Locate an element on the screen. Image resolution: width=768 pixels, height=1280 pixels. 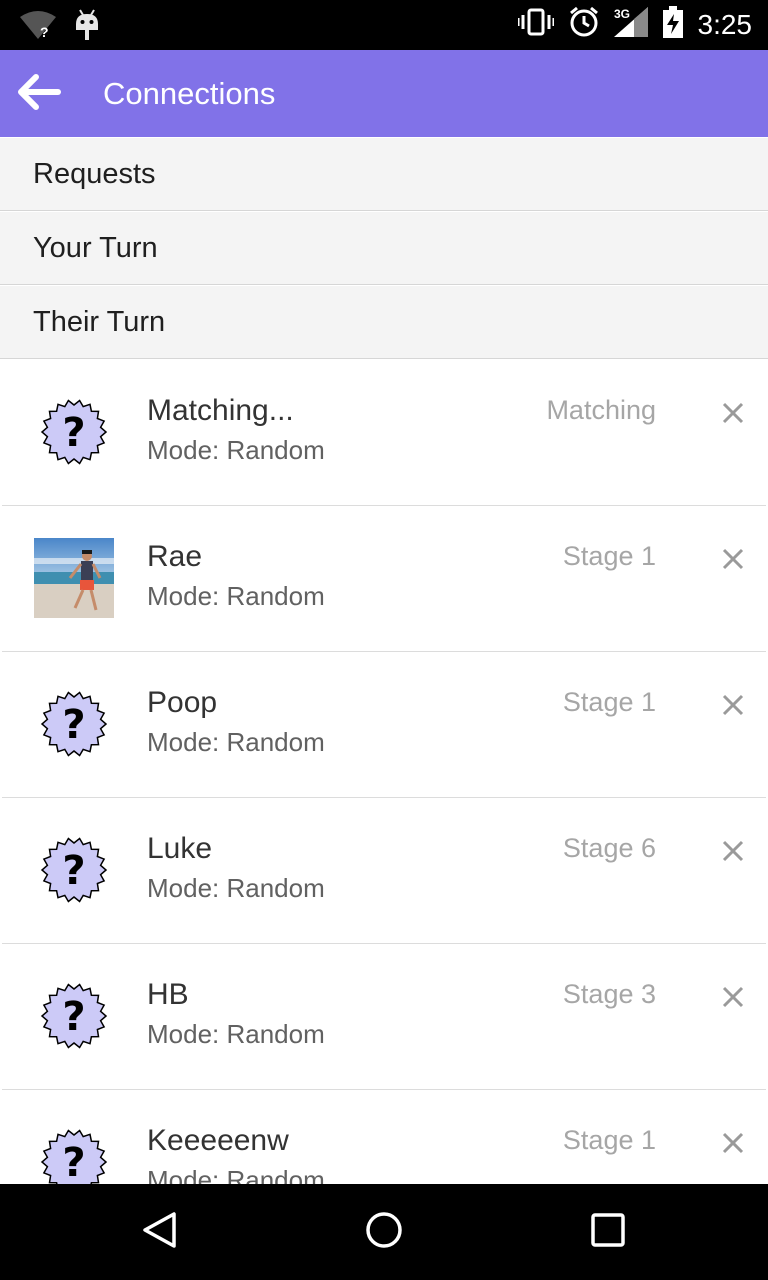
section-requests: Requests is located at coordinates (384, 174).